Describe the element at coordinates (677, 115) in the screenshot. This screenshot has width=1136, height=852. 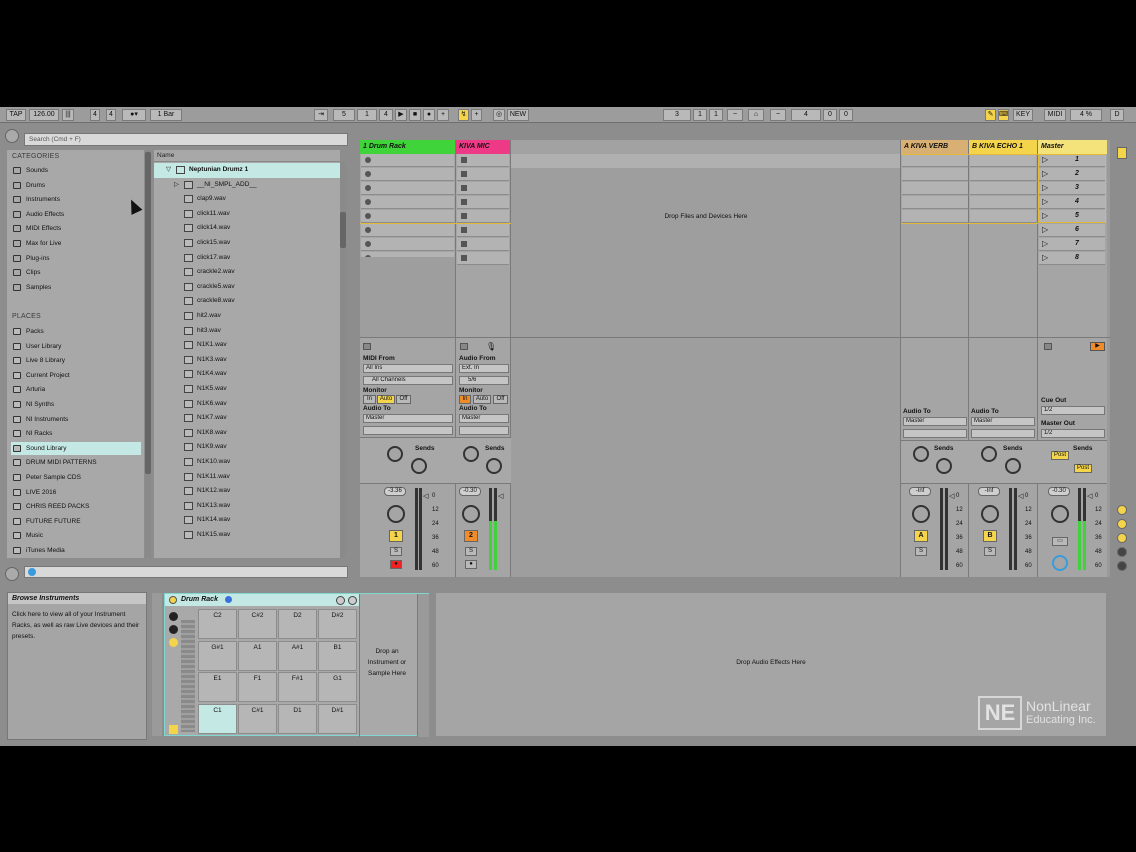
I see `loop-start-bar: 3` at that location.